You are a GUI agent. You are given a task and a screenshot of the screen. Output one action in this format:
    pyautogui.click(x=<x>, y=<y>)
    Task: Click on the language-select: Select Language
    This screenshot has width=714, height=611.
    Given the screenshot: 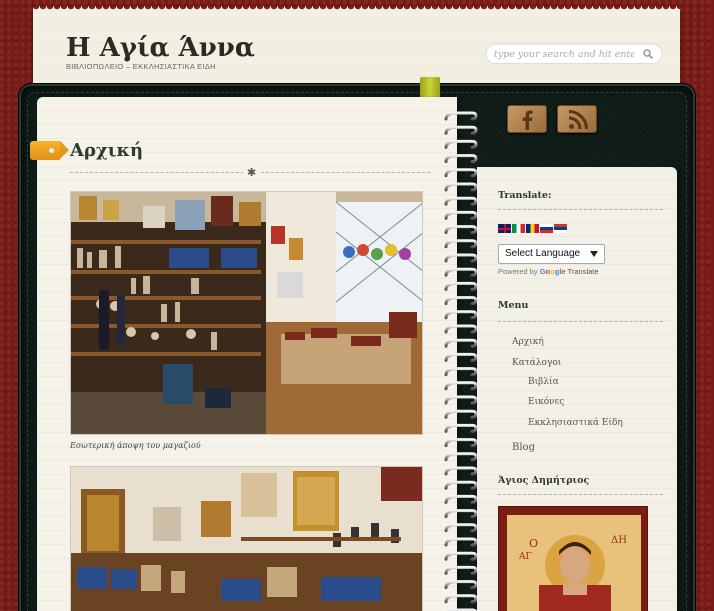 What is the action you would take?
    pyautogui.click(x=551, y=254)
    